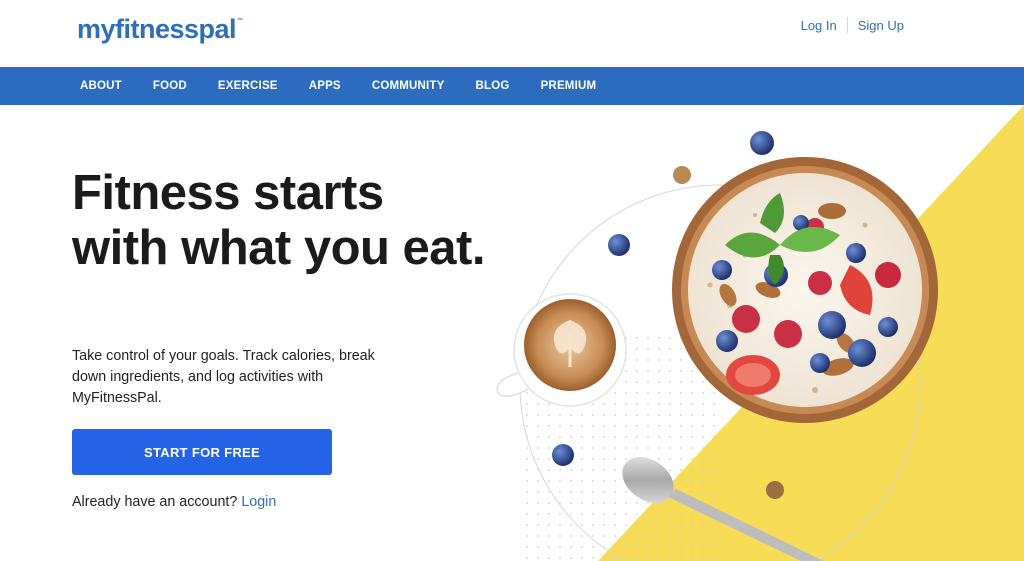 This screenshot has height=561, width=1024. I want to click on nav-item-food: FOOD, so click(170, 86).